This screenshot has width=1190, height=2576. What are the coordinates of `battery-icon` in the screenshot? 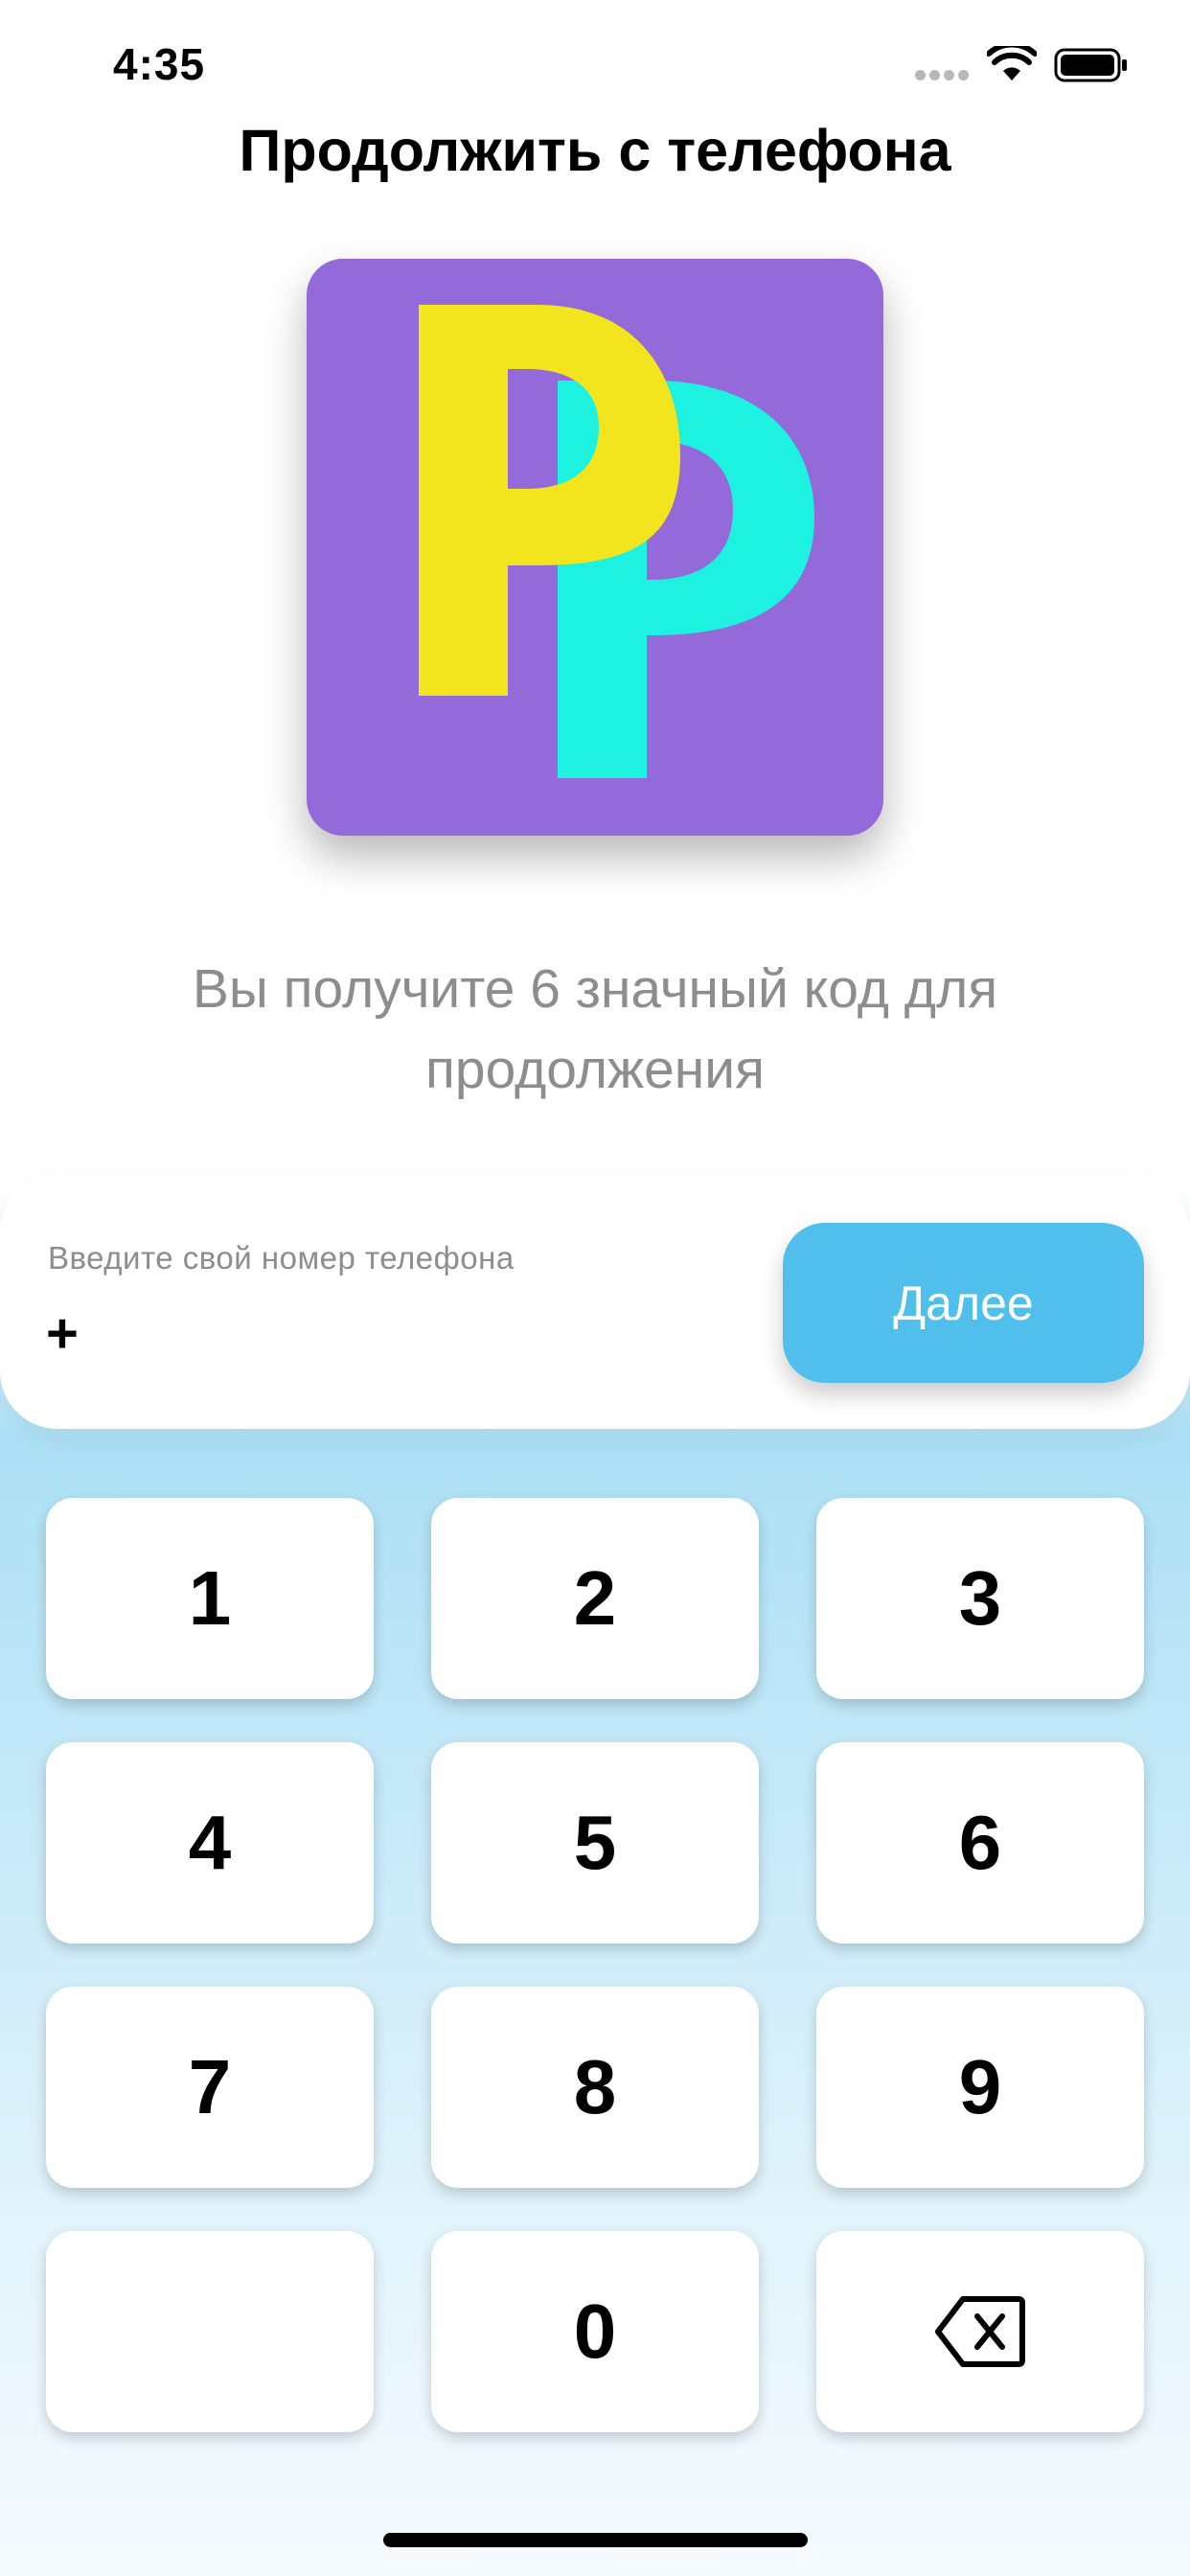 It's located at (1091, 65).